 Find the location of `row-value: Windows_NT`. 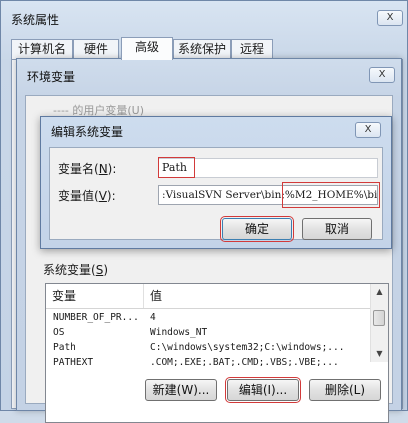

row-value: Windows_NT is located at coordinates (179, 332).